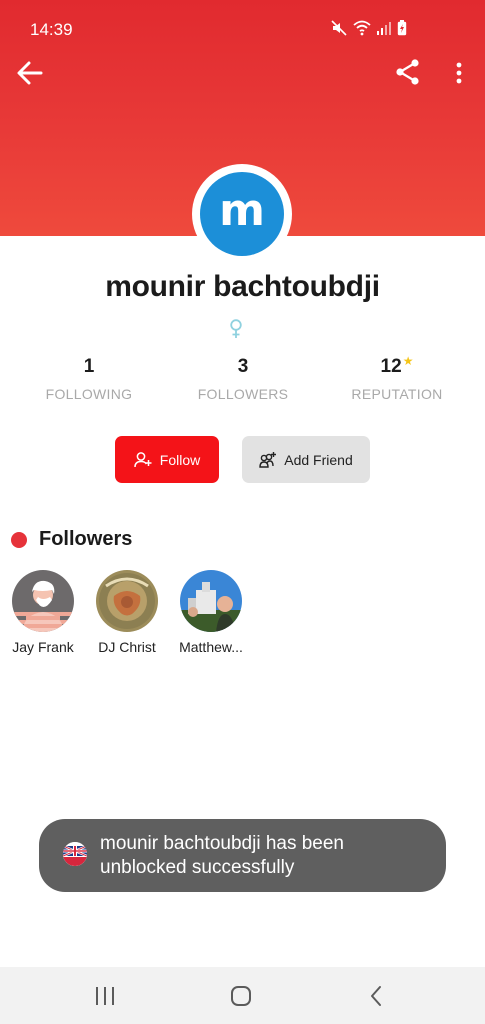 Image resolution: width=485 pixels, height=1024 pixels. I want to click on arrow-left-icon, so click(30, 73).